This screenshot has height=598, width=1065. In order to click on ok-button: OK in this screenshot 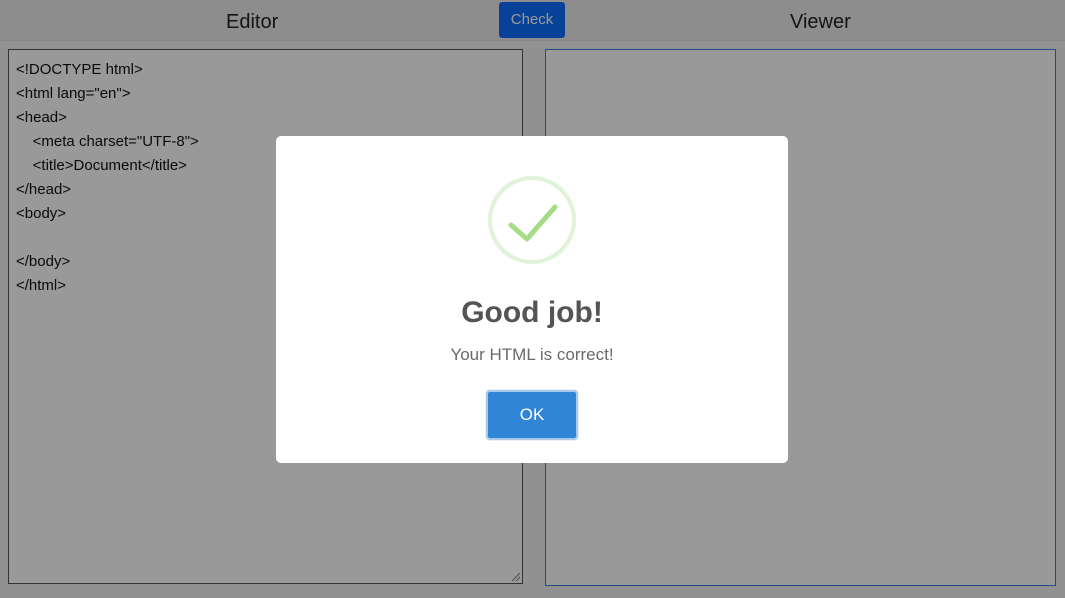, I will do `click(532, 415)`.